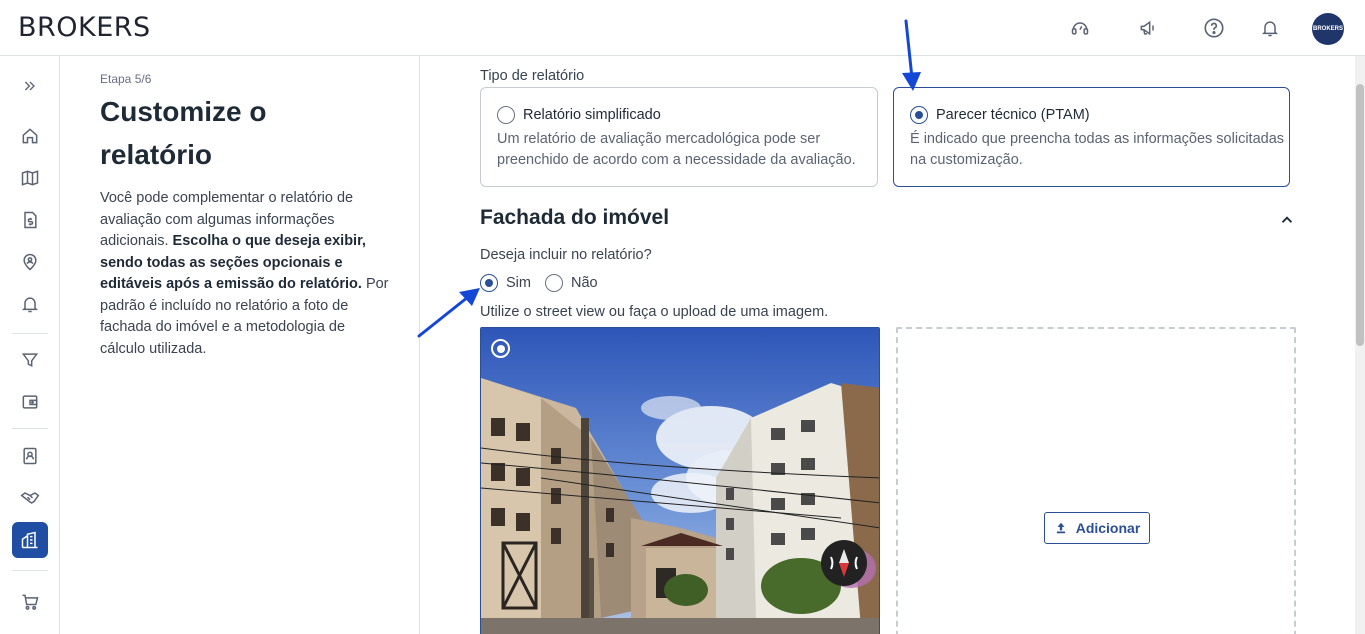 This screenshot has height=634, width=1365. Describe the element at coordinates (682, 28) in the screenshot. I see `top-header: BROKERS BROKERS` at that location.